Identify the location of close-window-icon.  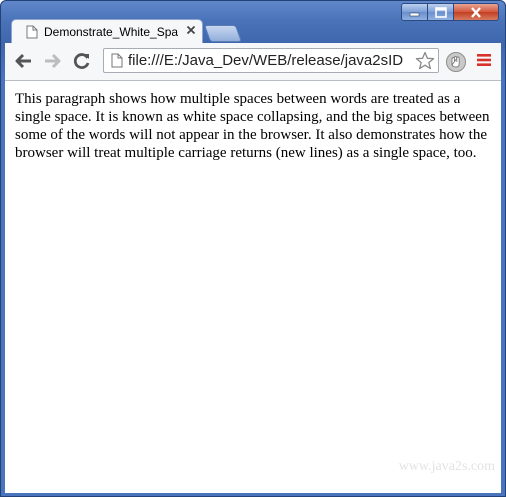
(476, 12).